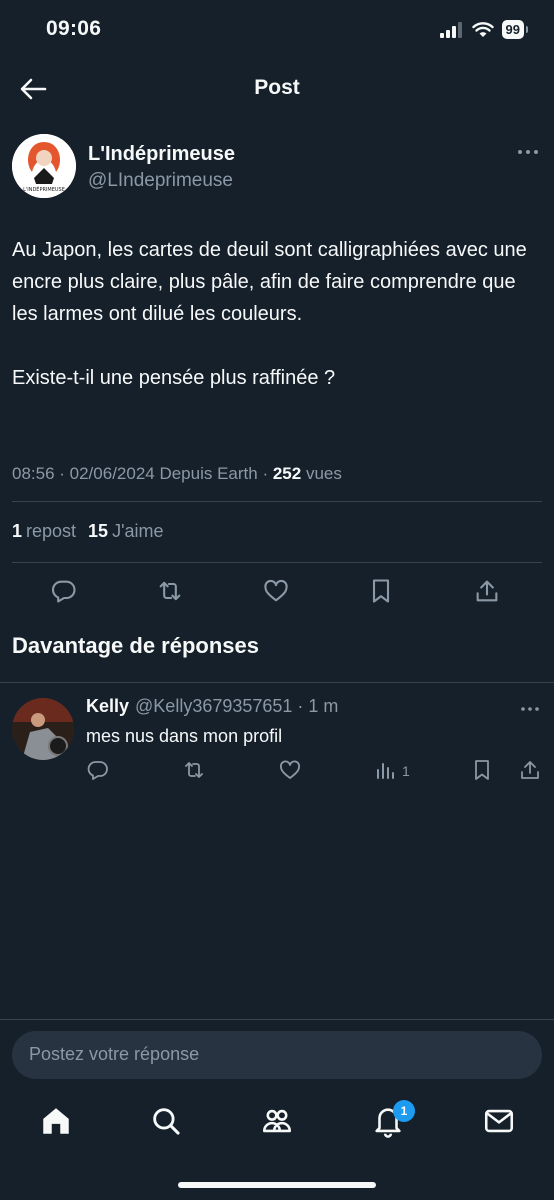  Describe the element at coordinates (314, 772) in the screenshot. I see `reply-actions: 1` at that location.